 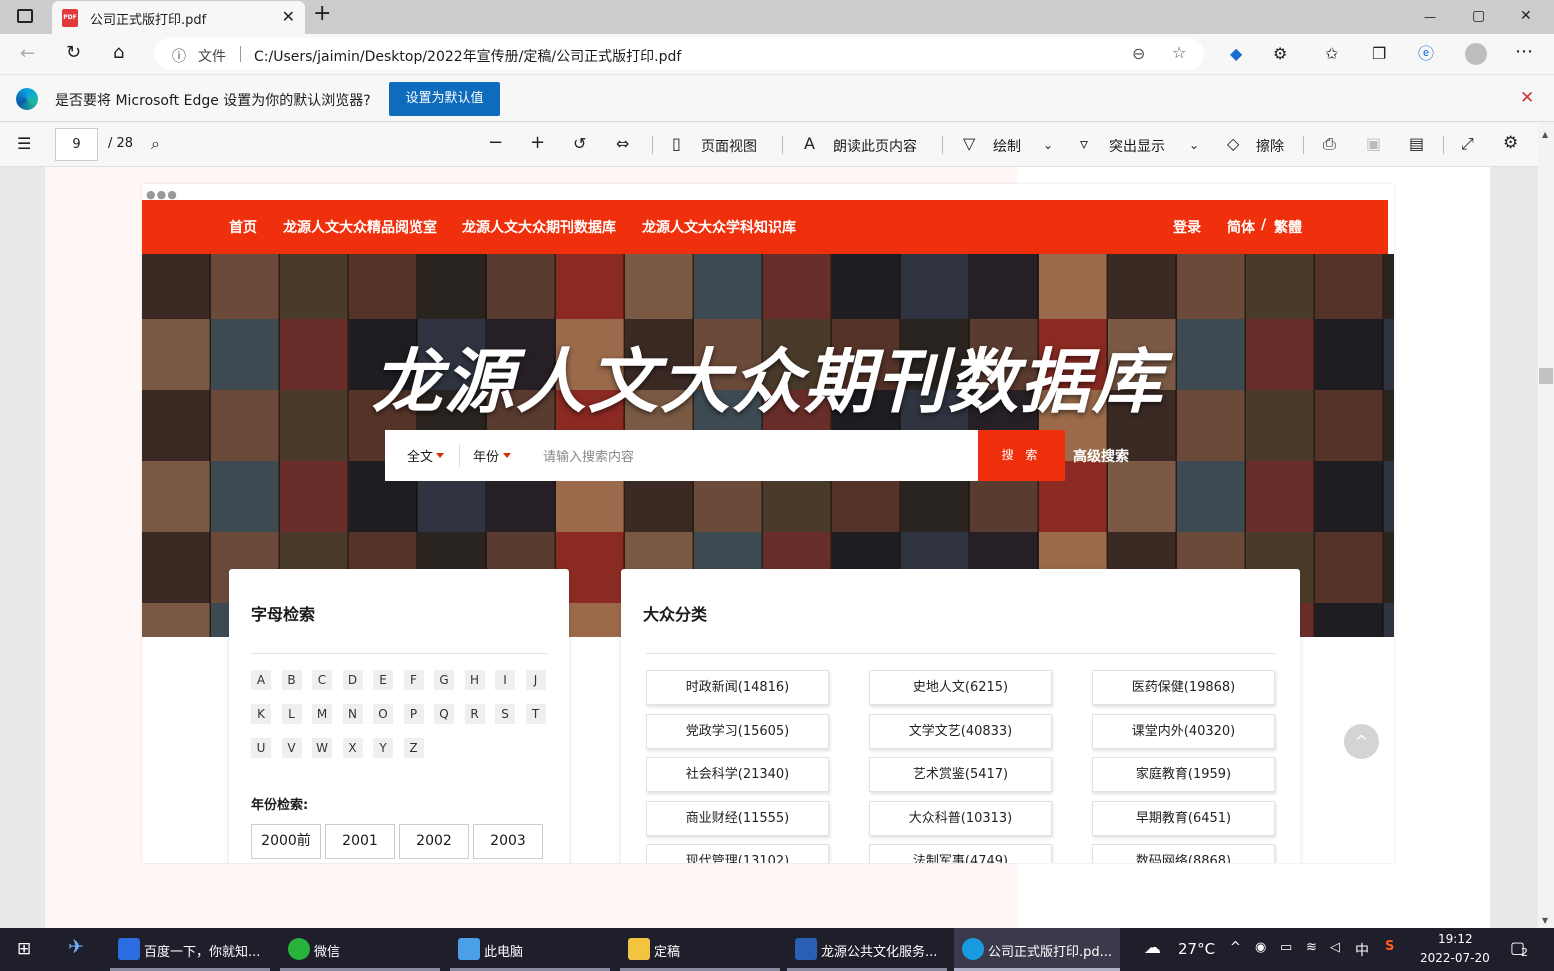 What do you see at coordinates (1545, 921) in the screenshot?
I see `scroll-down-icon: ▼` at bounding box center [1545, 921].